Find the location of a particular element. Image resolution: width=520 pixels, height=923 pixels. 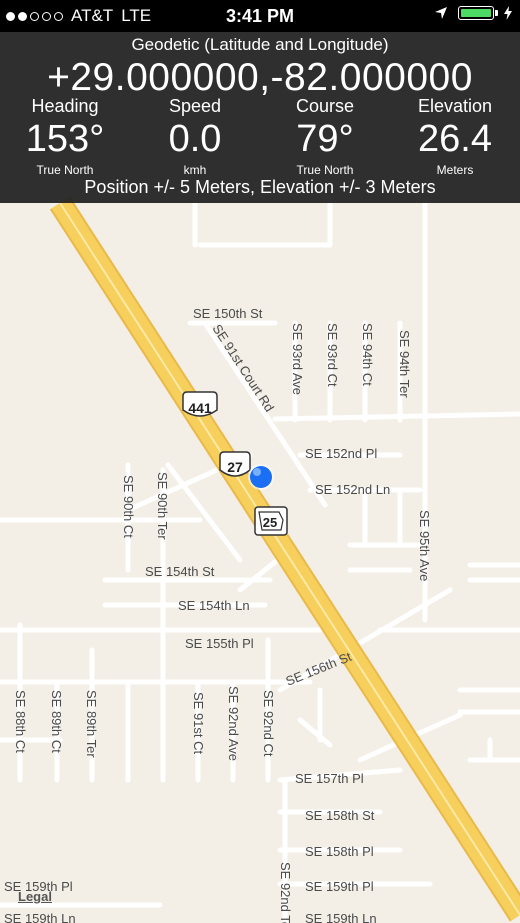

svg-text: 27 is located at coordinates (235, 467).